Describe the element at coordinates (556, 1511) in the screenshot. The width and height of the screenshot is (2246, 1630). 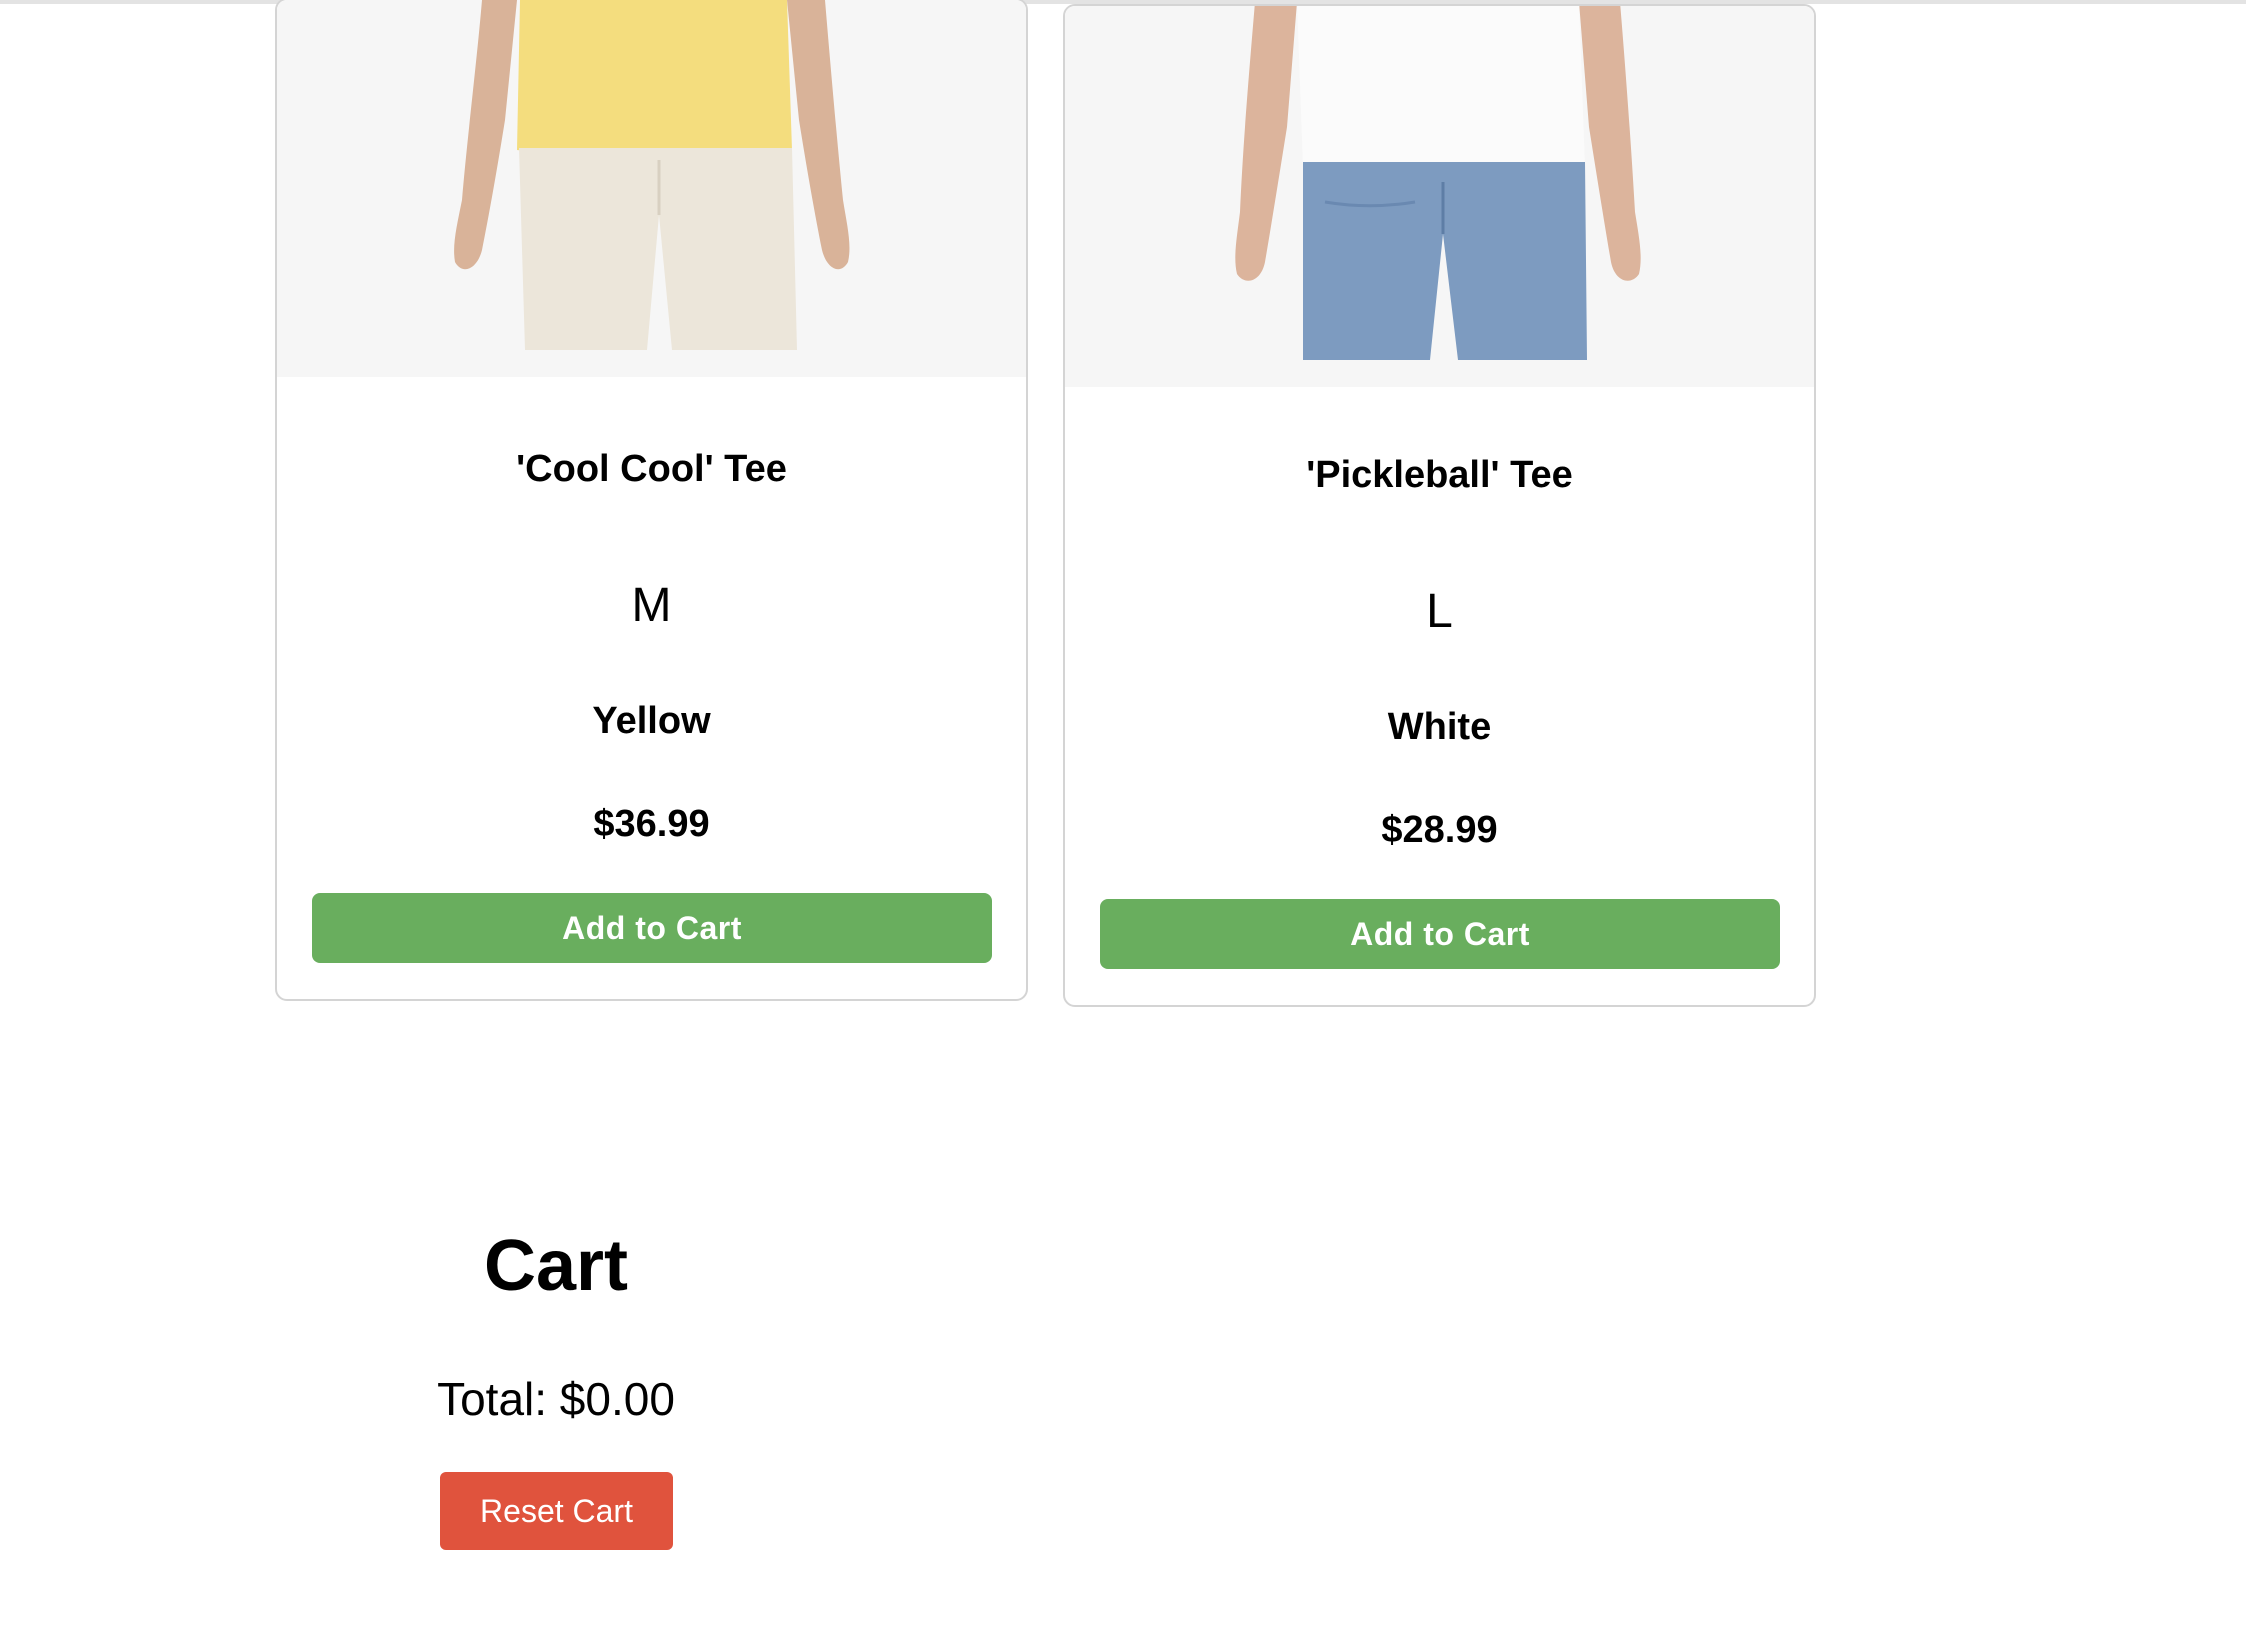
I see `reset-cart-button: Reset Cart` at that location.